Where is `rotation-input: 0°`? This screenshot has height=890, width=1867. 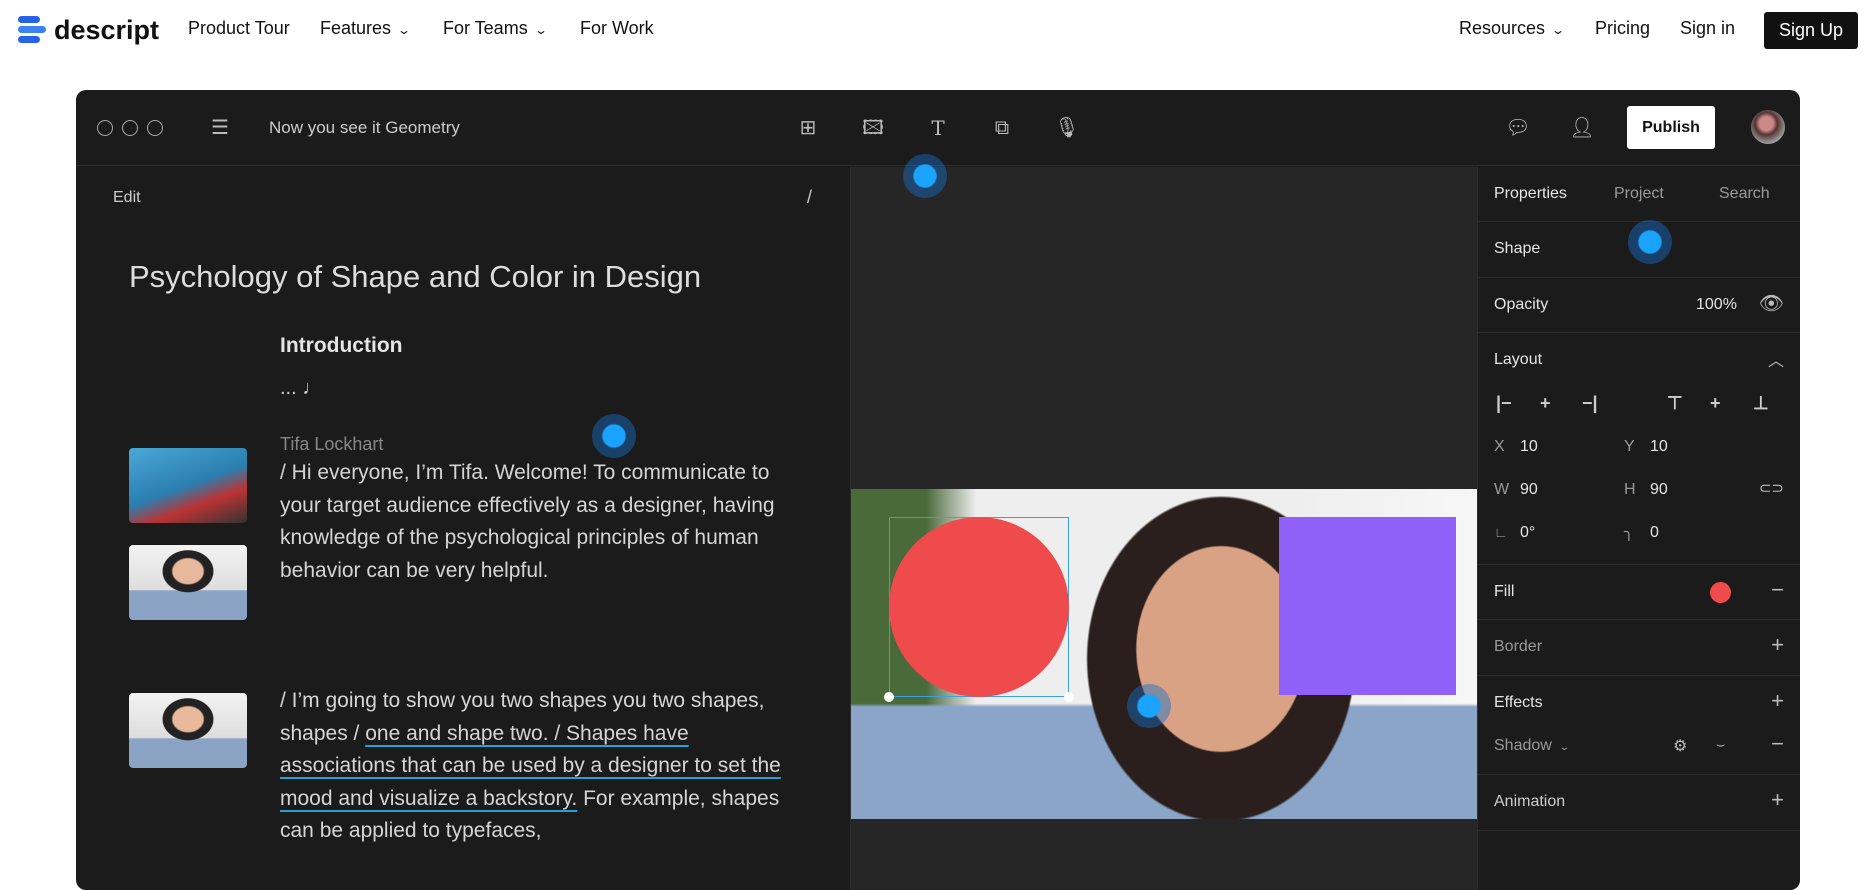
rotation-input: 0° is located at coordinates (1527, 533).